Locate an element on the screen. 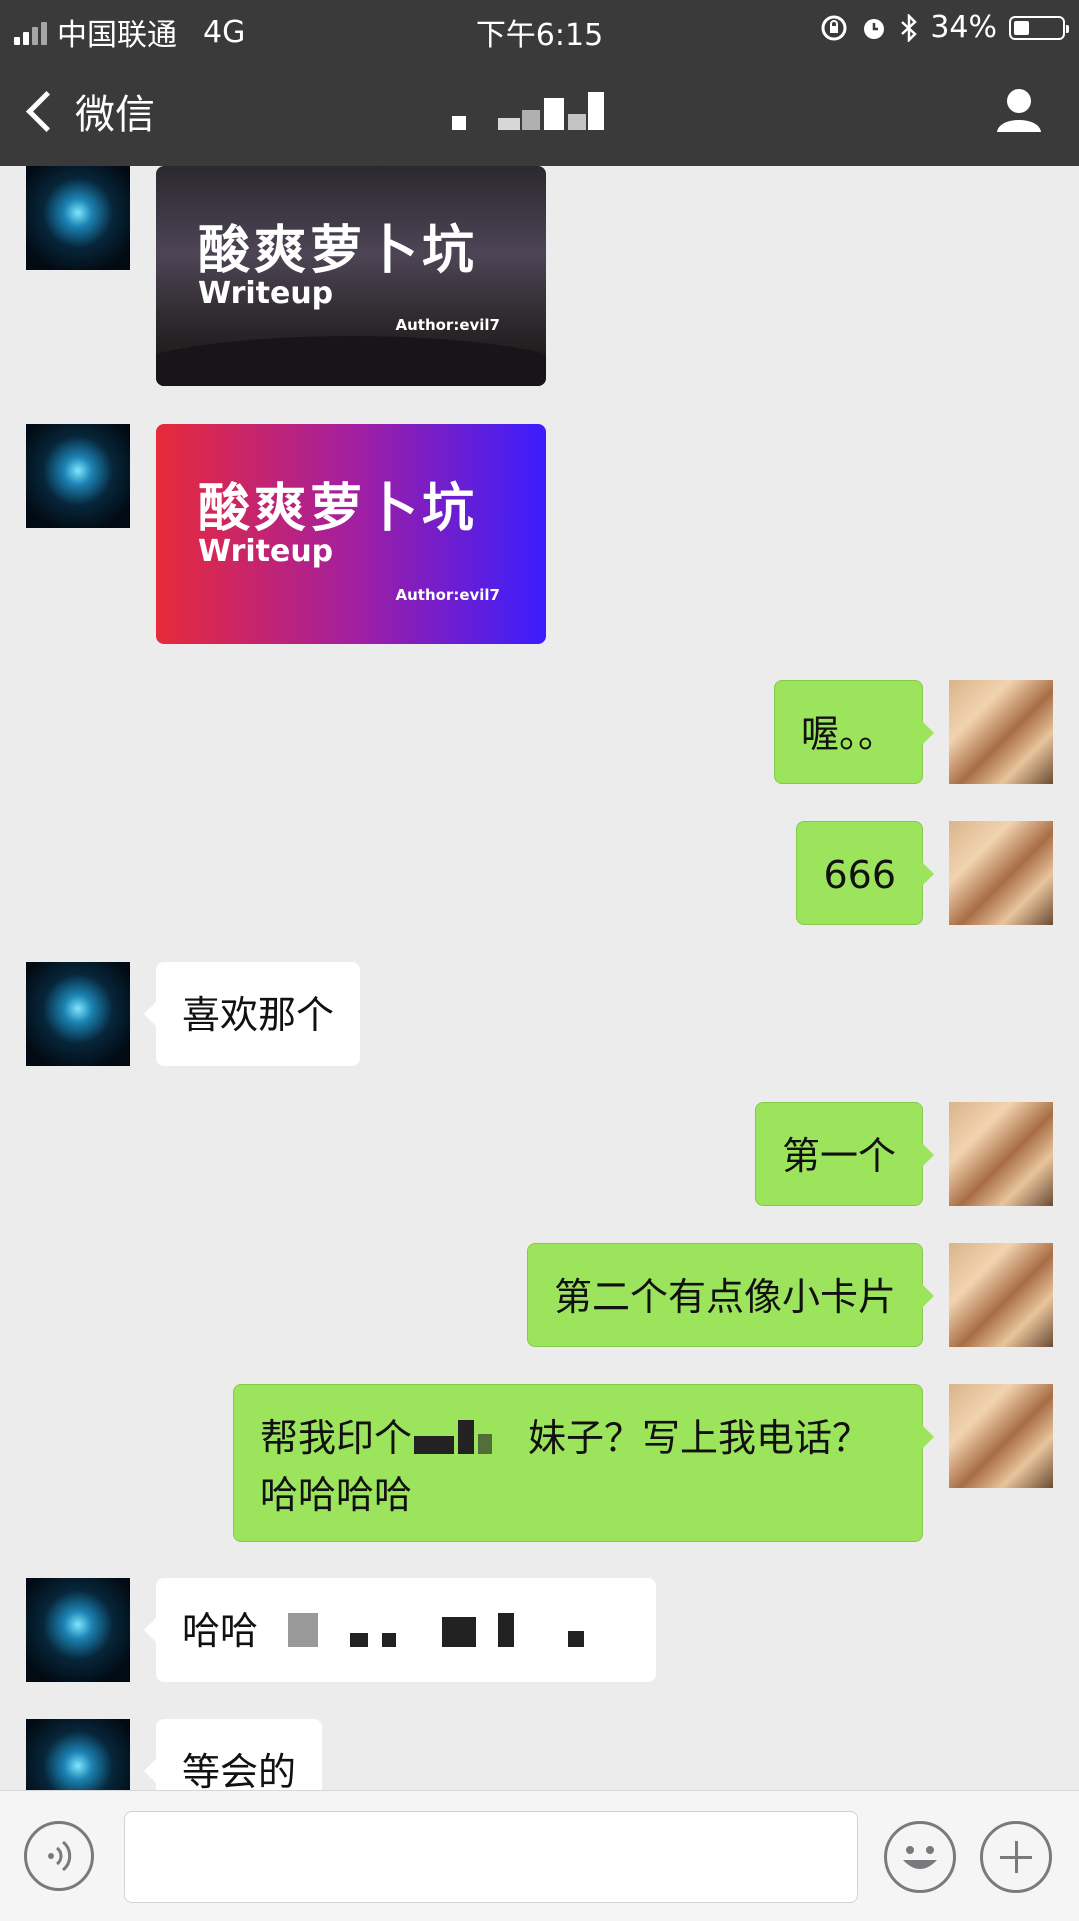  battery-label: 34% is located at coordinates (963, 27).